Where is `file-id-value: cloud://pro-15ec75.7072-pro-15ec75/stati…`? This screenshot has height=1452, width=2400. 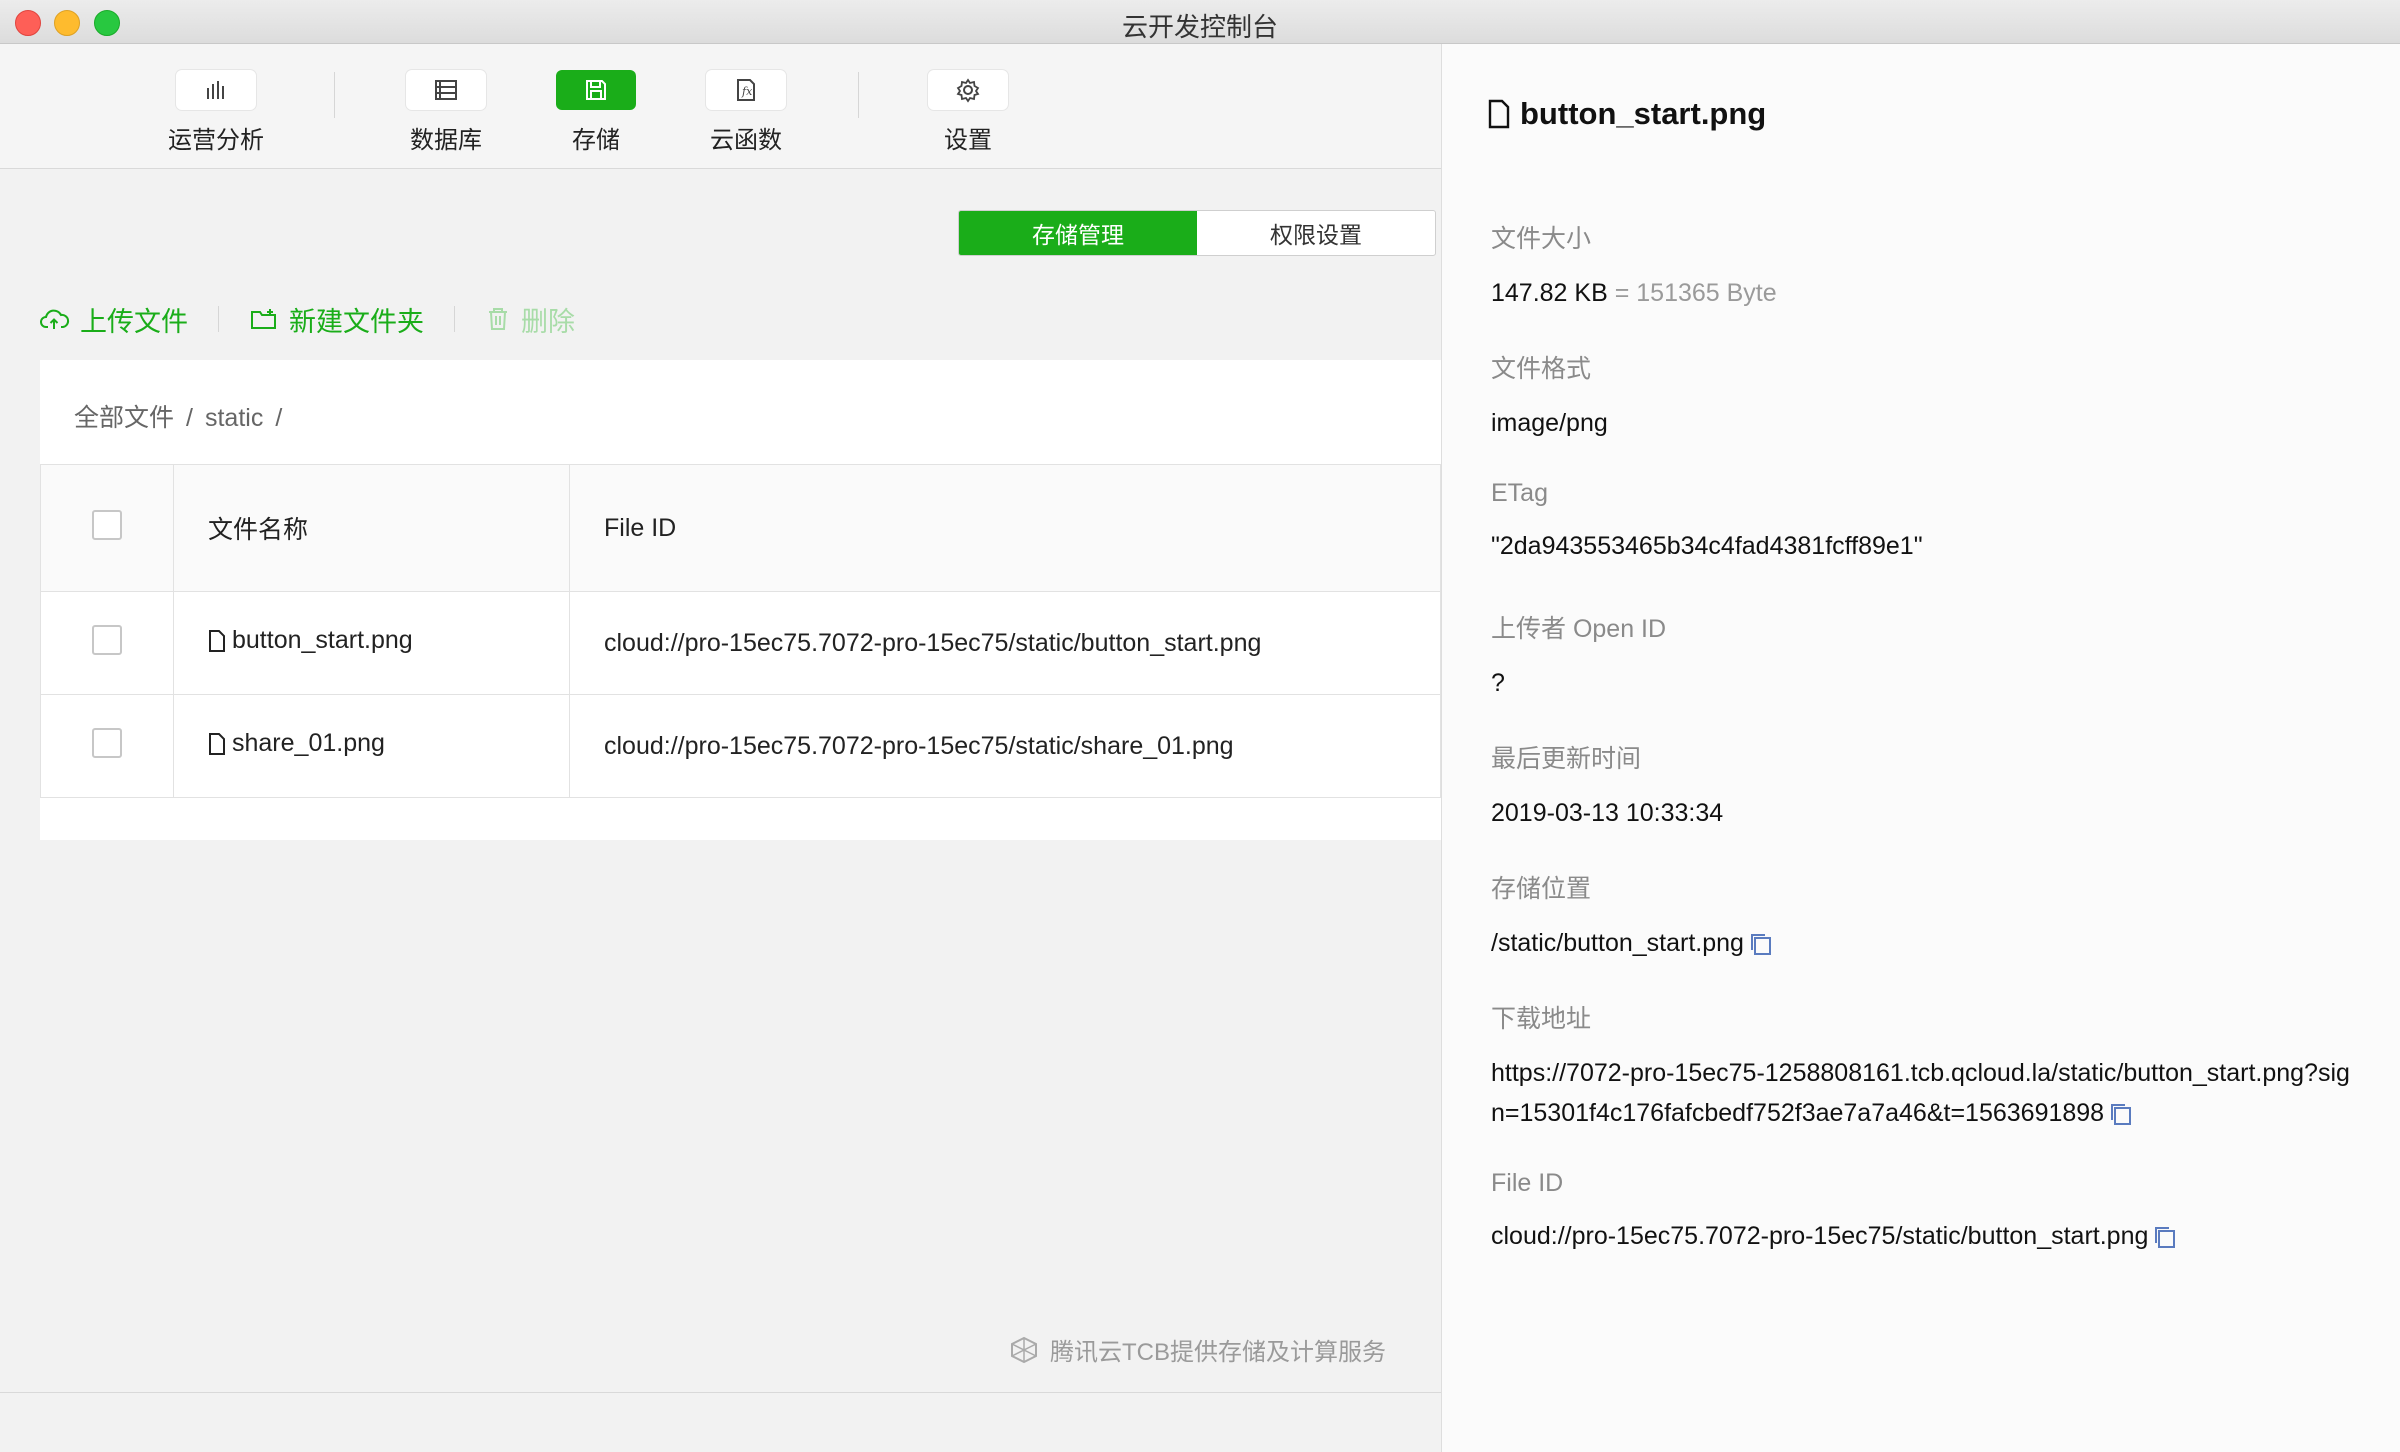
file-id-value: cloud://pro-15ec75.7072-pro-15ec75/stati… is located at coordinates (1820, 1236).